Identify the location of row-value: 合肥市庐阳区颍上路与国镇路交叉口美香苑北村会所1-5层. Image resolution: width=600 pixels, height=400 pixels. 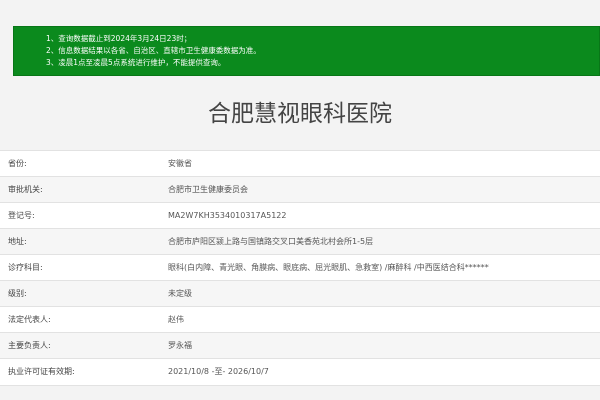
(384, 241).